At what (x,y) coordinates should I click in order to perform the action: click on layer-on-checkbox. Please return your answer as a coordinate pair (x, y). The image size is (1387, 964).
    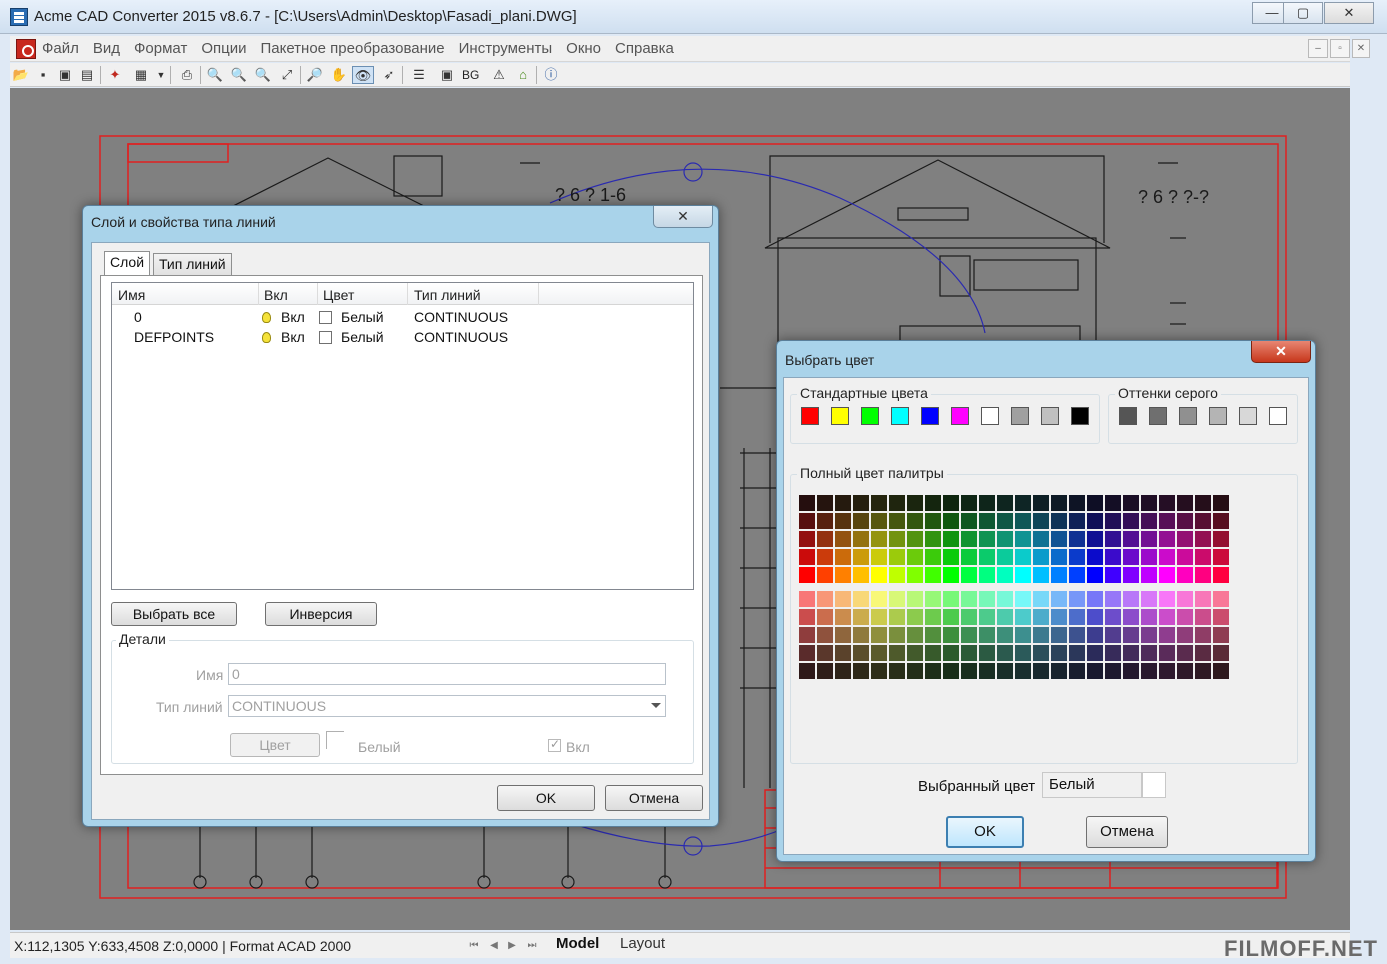
    Looking at the image, I should click on (554, 744).